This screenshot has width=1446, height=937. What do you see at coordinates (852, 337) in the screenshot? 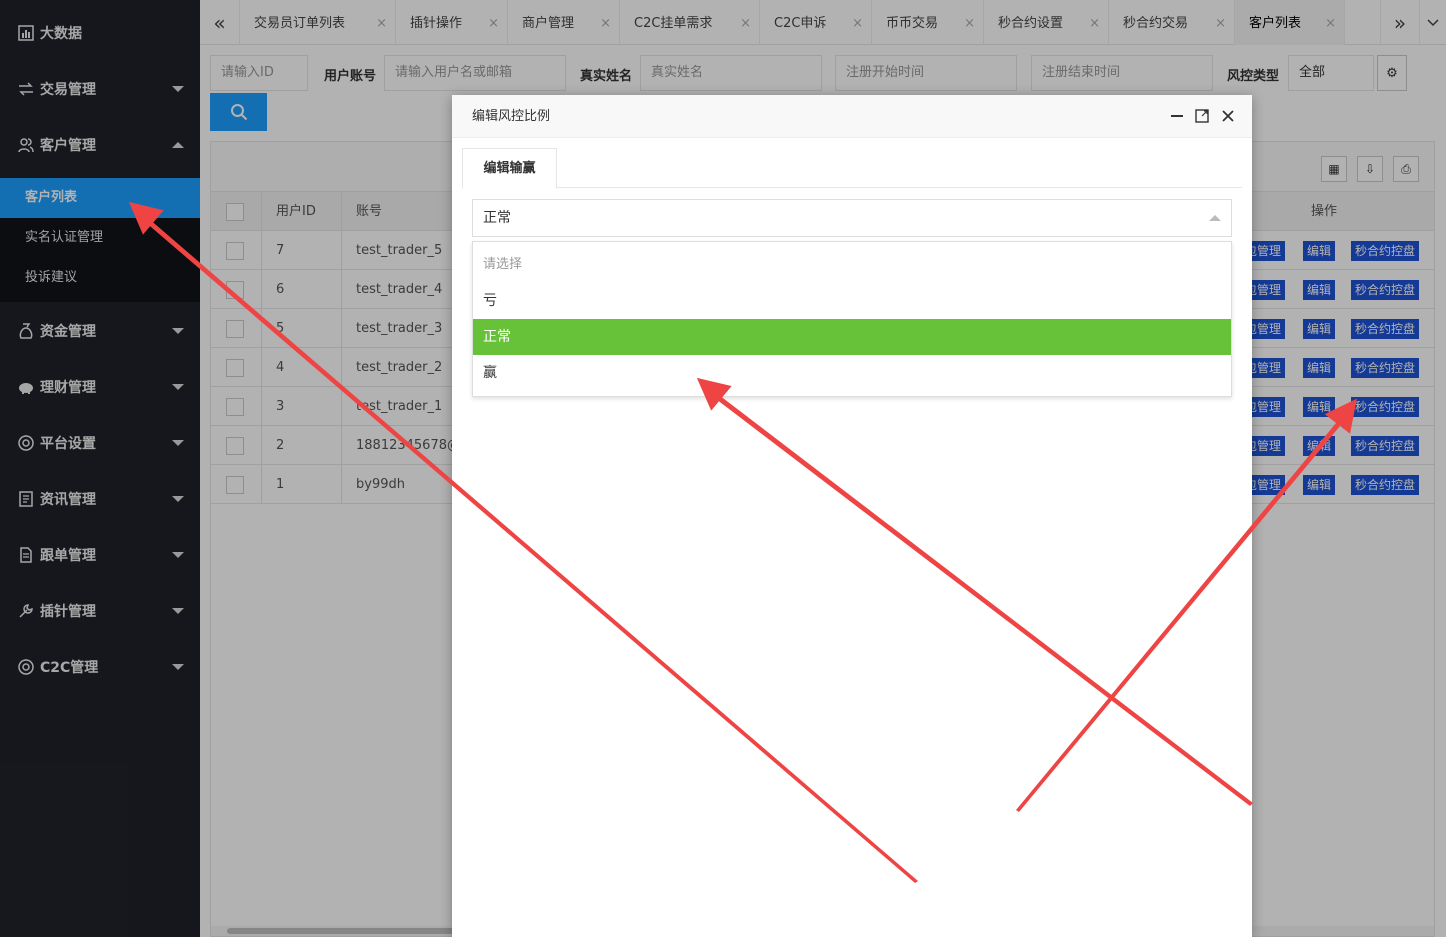
I see `option-normal: 正常` at bounding box center [852, 337].